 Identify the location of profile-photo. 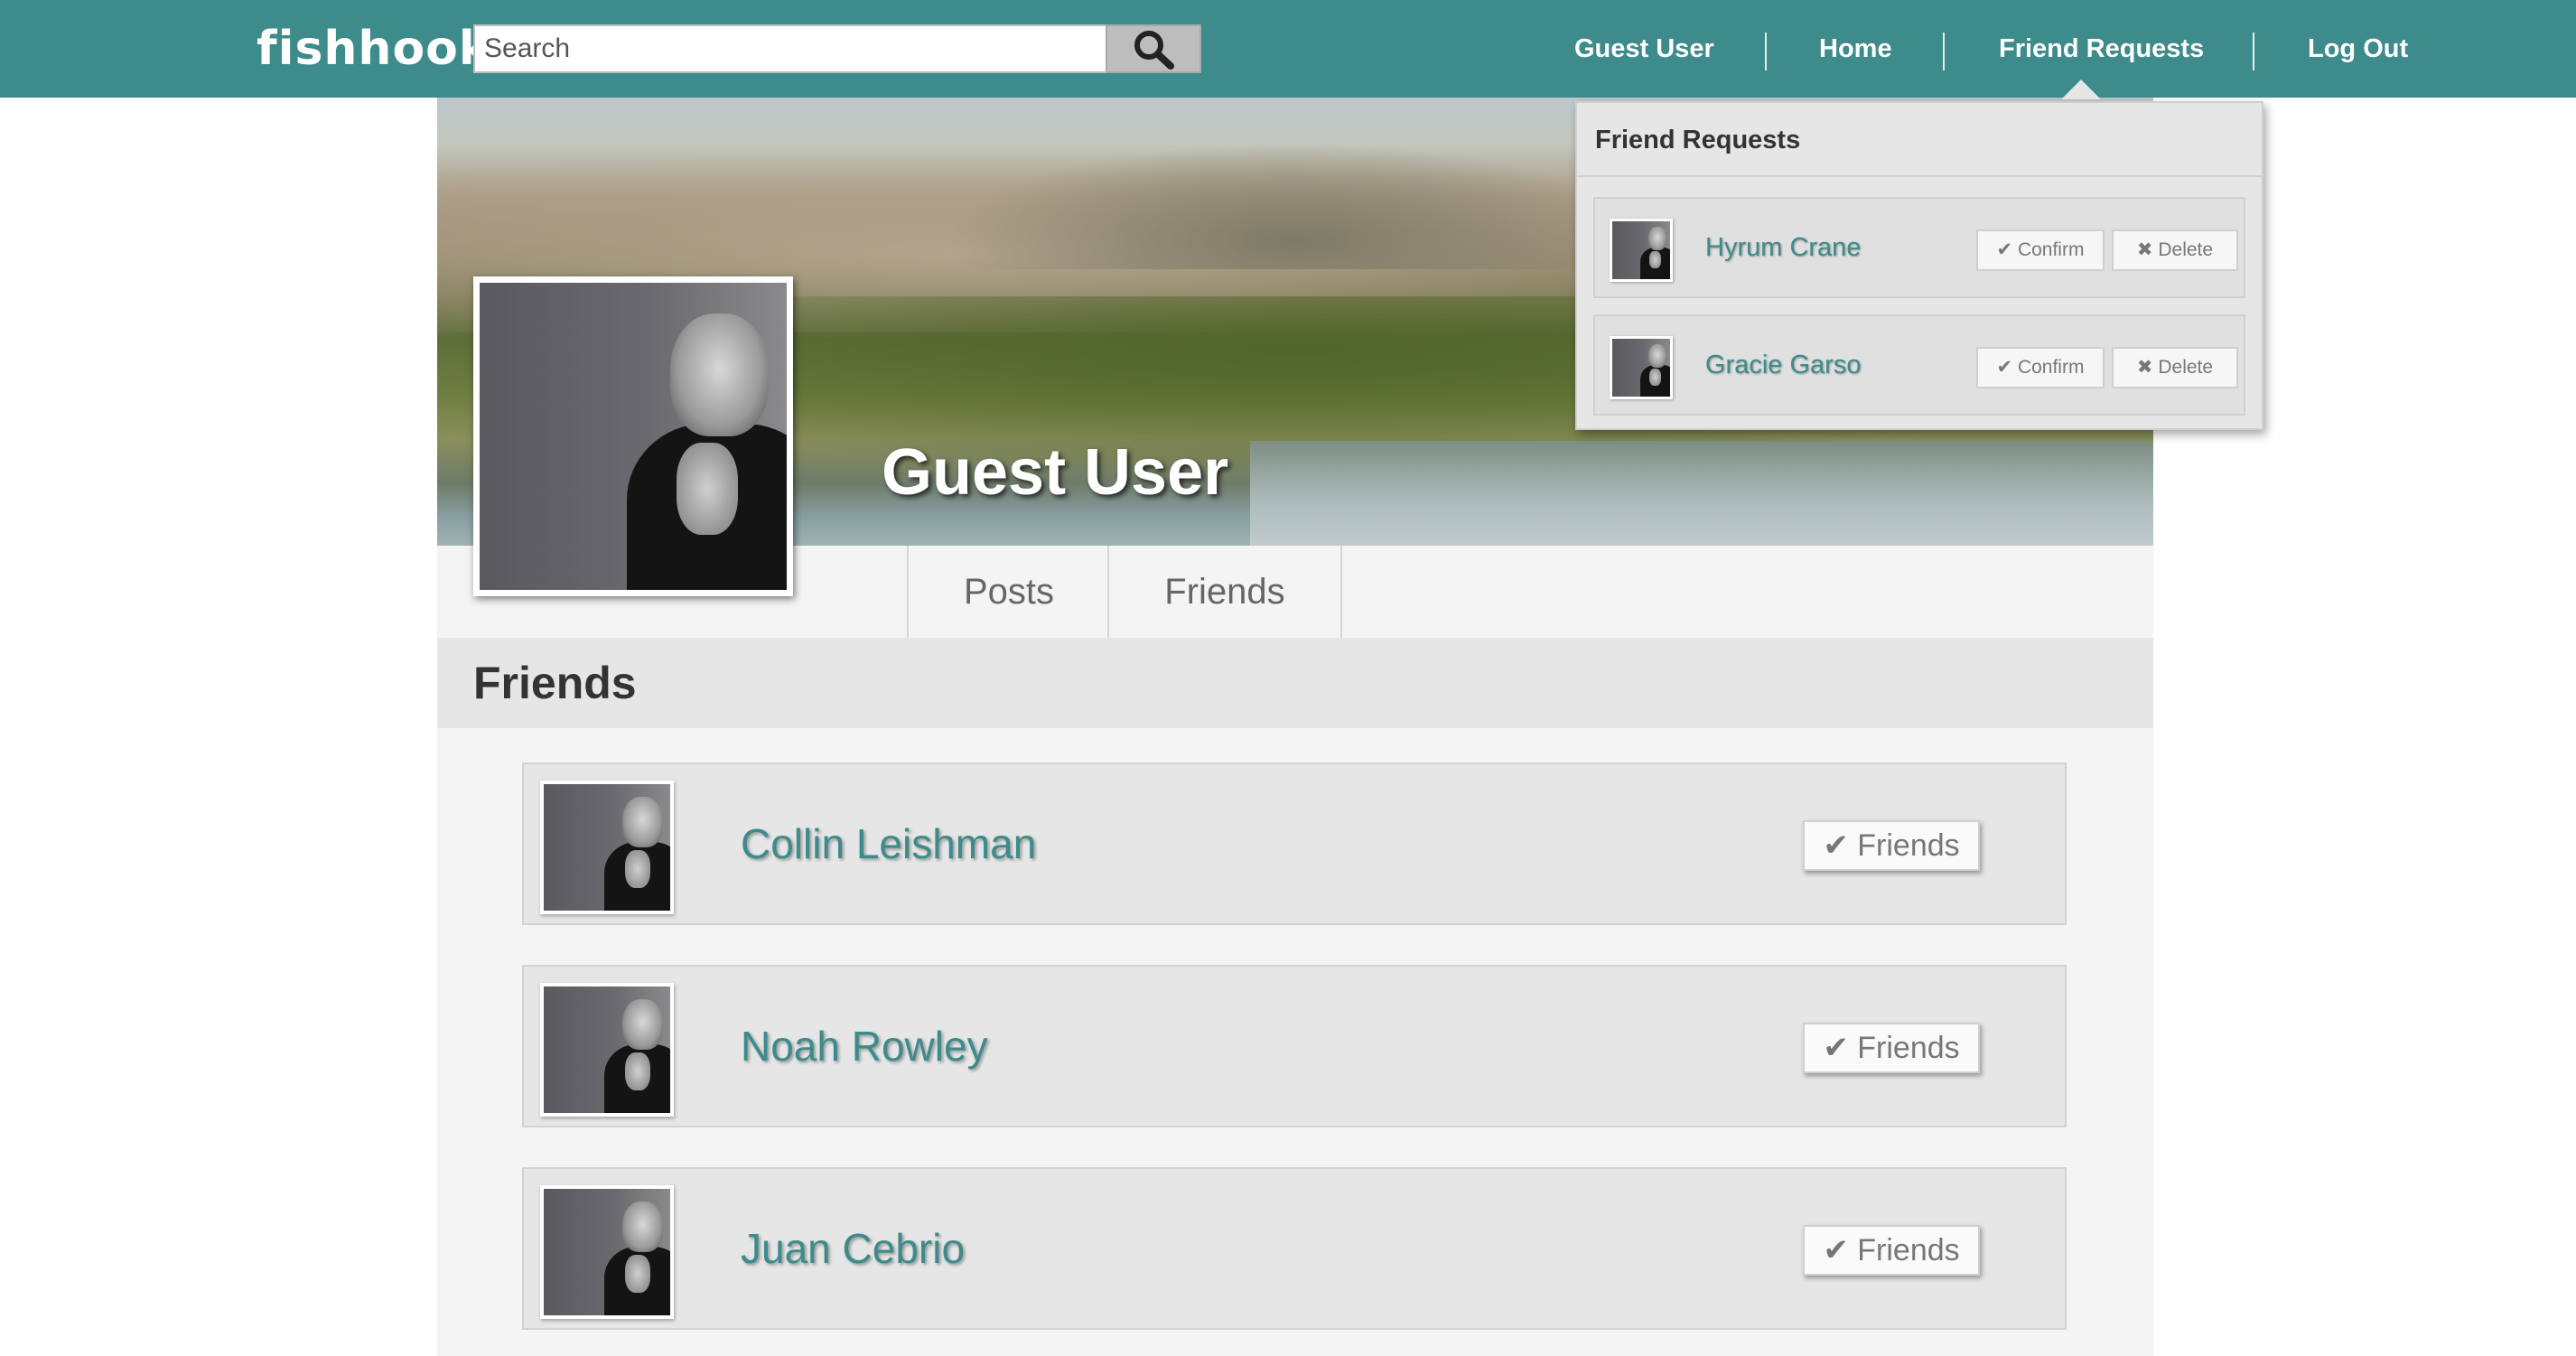
(633, 436).